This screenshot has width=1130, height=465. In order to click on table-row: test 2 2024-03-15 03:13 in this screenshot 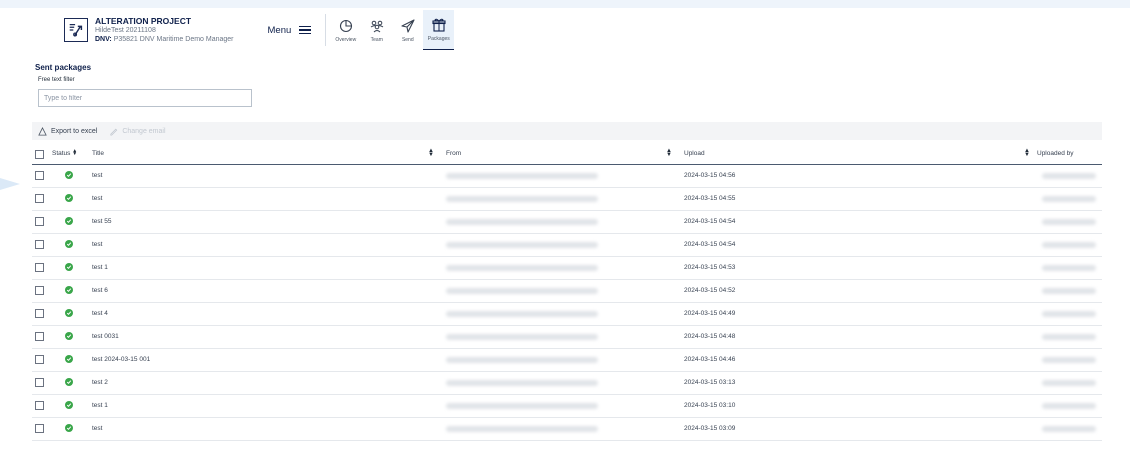, I will do `click(567, 383)`.